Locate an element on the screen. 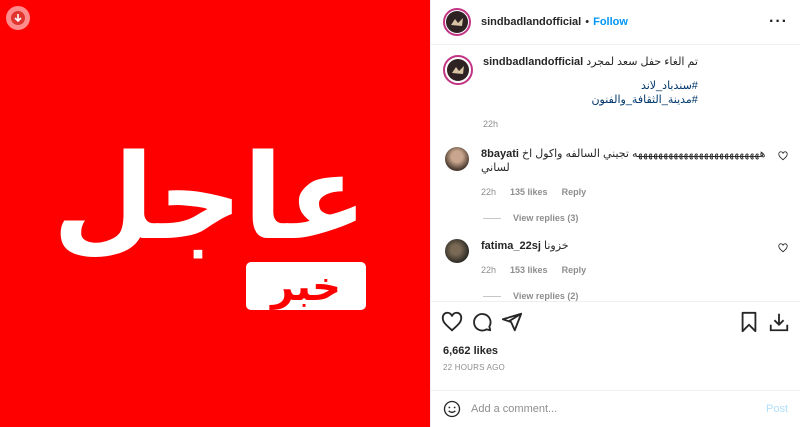  emoji-smiley-icon is located at coordinates (452, 409).